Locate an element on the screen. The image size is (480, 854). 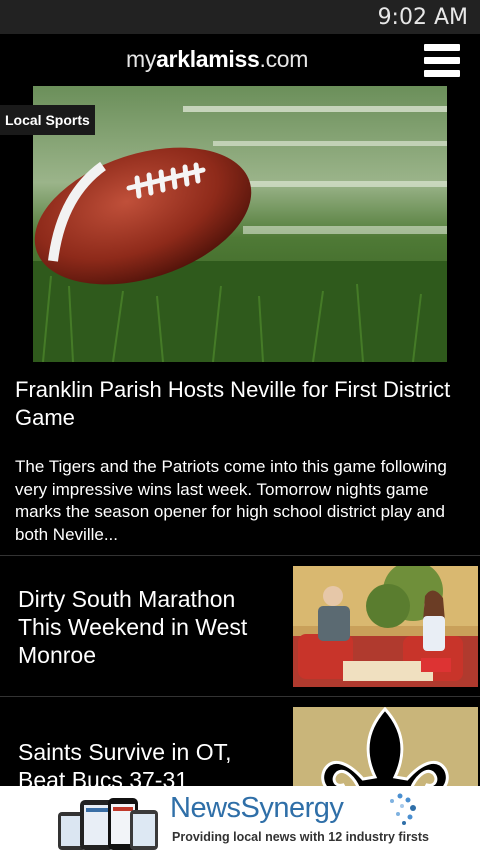
phones-icon is located at coordinates (108, 823).